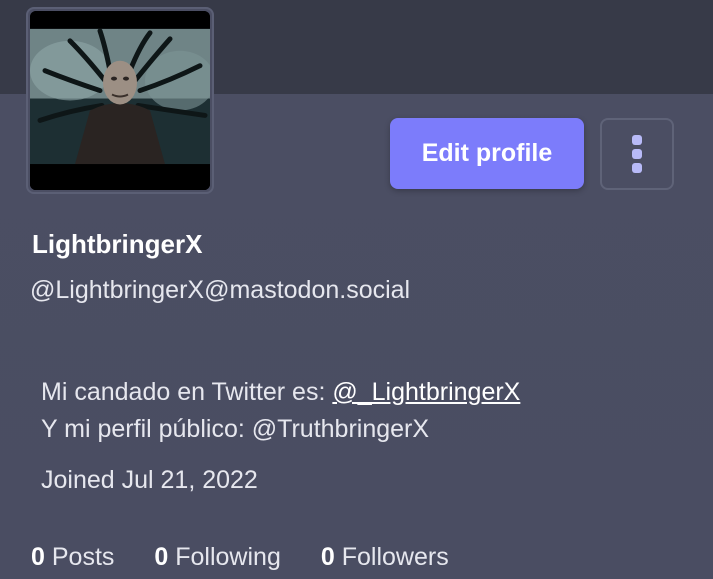  What do you see at coordinates (235, 429) in the screenshot?
I see `bio-line-2: Y mi perfil público: @TruthbringerX` at bounding box center [235, 429].